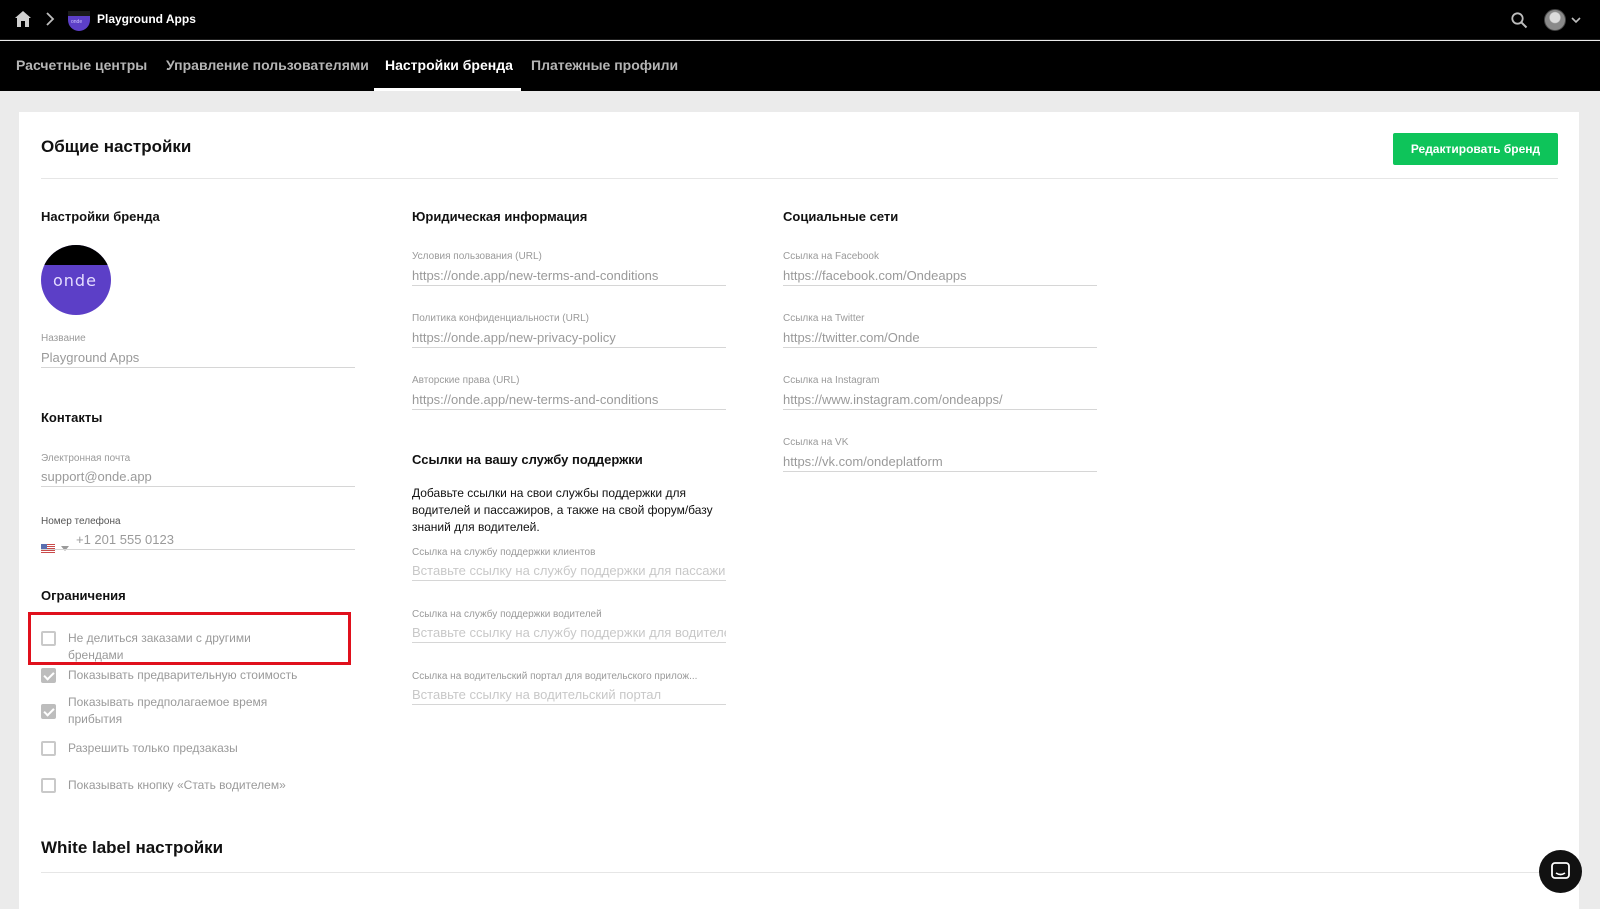 The image size is (1600, 909). I want to click on highlight-box, so click(189, 638).